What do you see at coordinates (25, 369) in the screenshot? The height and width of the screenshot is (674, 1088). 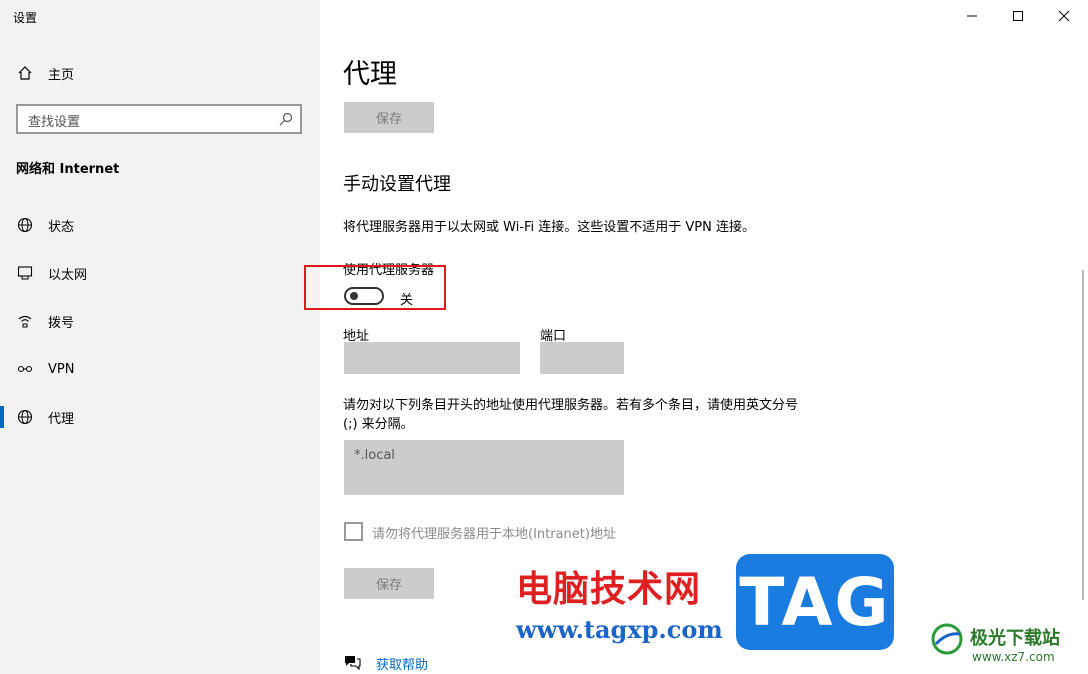 I see `vpn-icon` at bounding box center [25, 369].